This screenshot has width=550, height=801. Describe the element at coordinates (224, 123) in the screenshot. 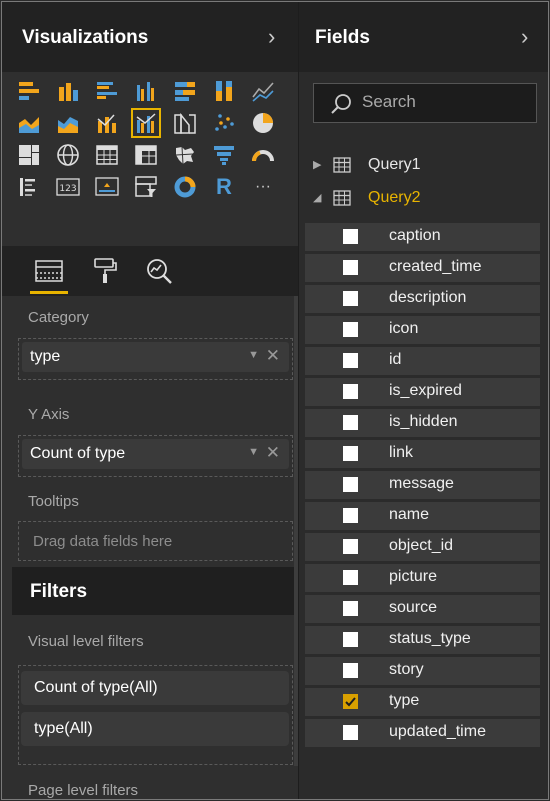

I see `scatter-chart-icon` at that location.